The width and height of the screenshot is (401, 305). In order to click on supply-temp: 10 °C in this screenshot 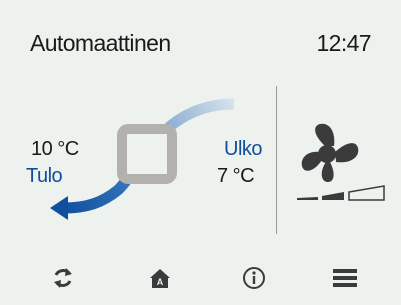, I will do `click(55, 149)`.